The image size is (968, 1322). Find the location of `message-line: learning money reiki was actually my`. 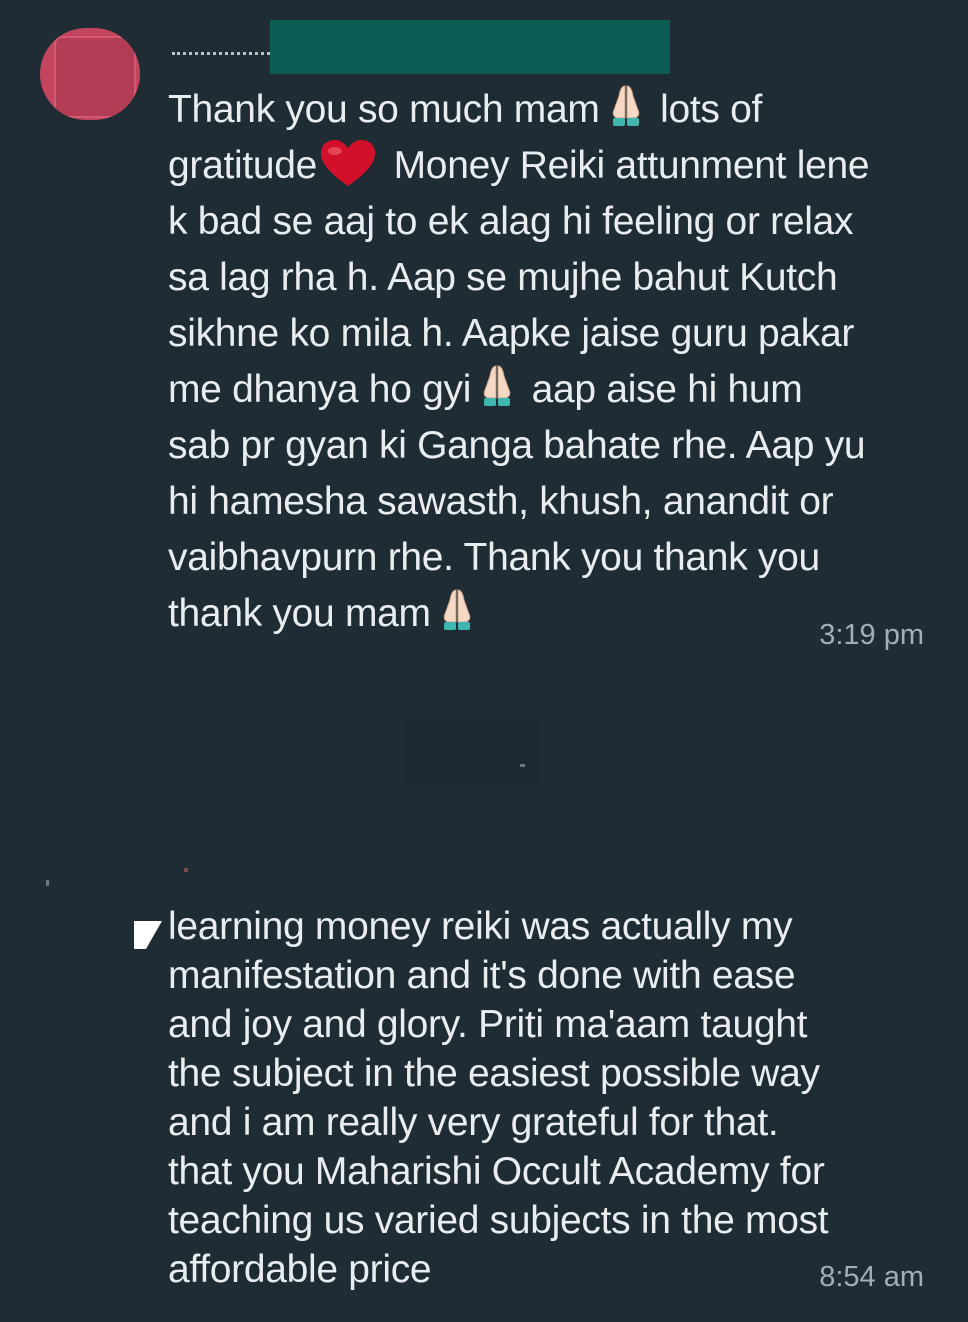

message-line: learning money reiki was actually my is located at coordinates (553, 926).